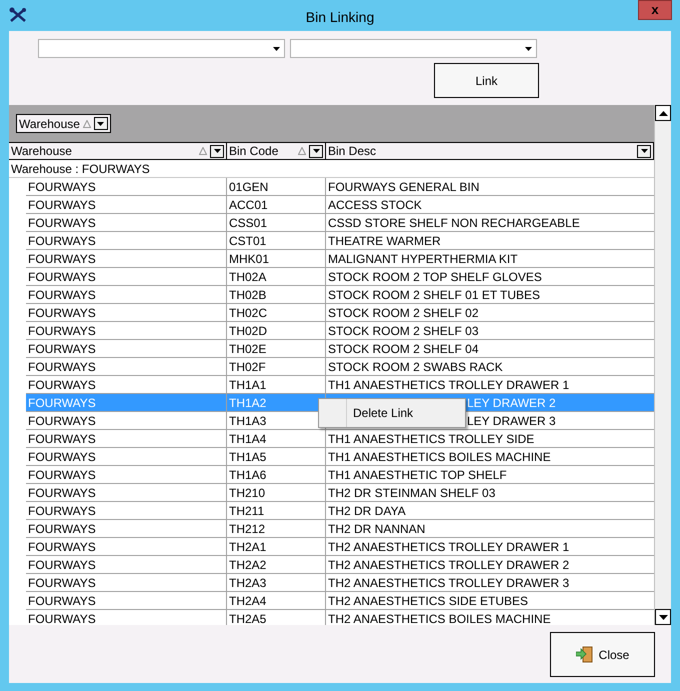 The height and width of the screenshot is (691, 680). What do you see at coordinates (276, 600) in the screenshot?
I see `table-cell: TH2A4` at bounding box center [276, 600].